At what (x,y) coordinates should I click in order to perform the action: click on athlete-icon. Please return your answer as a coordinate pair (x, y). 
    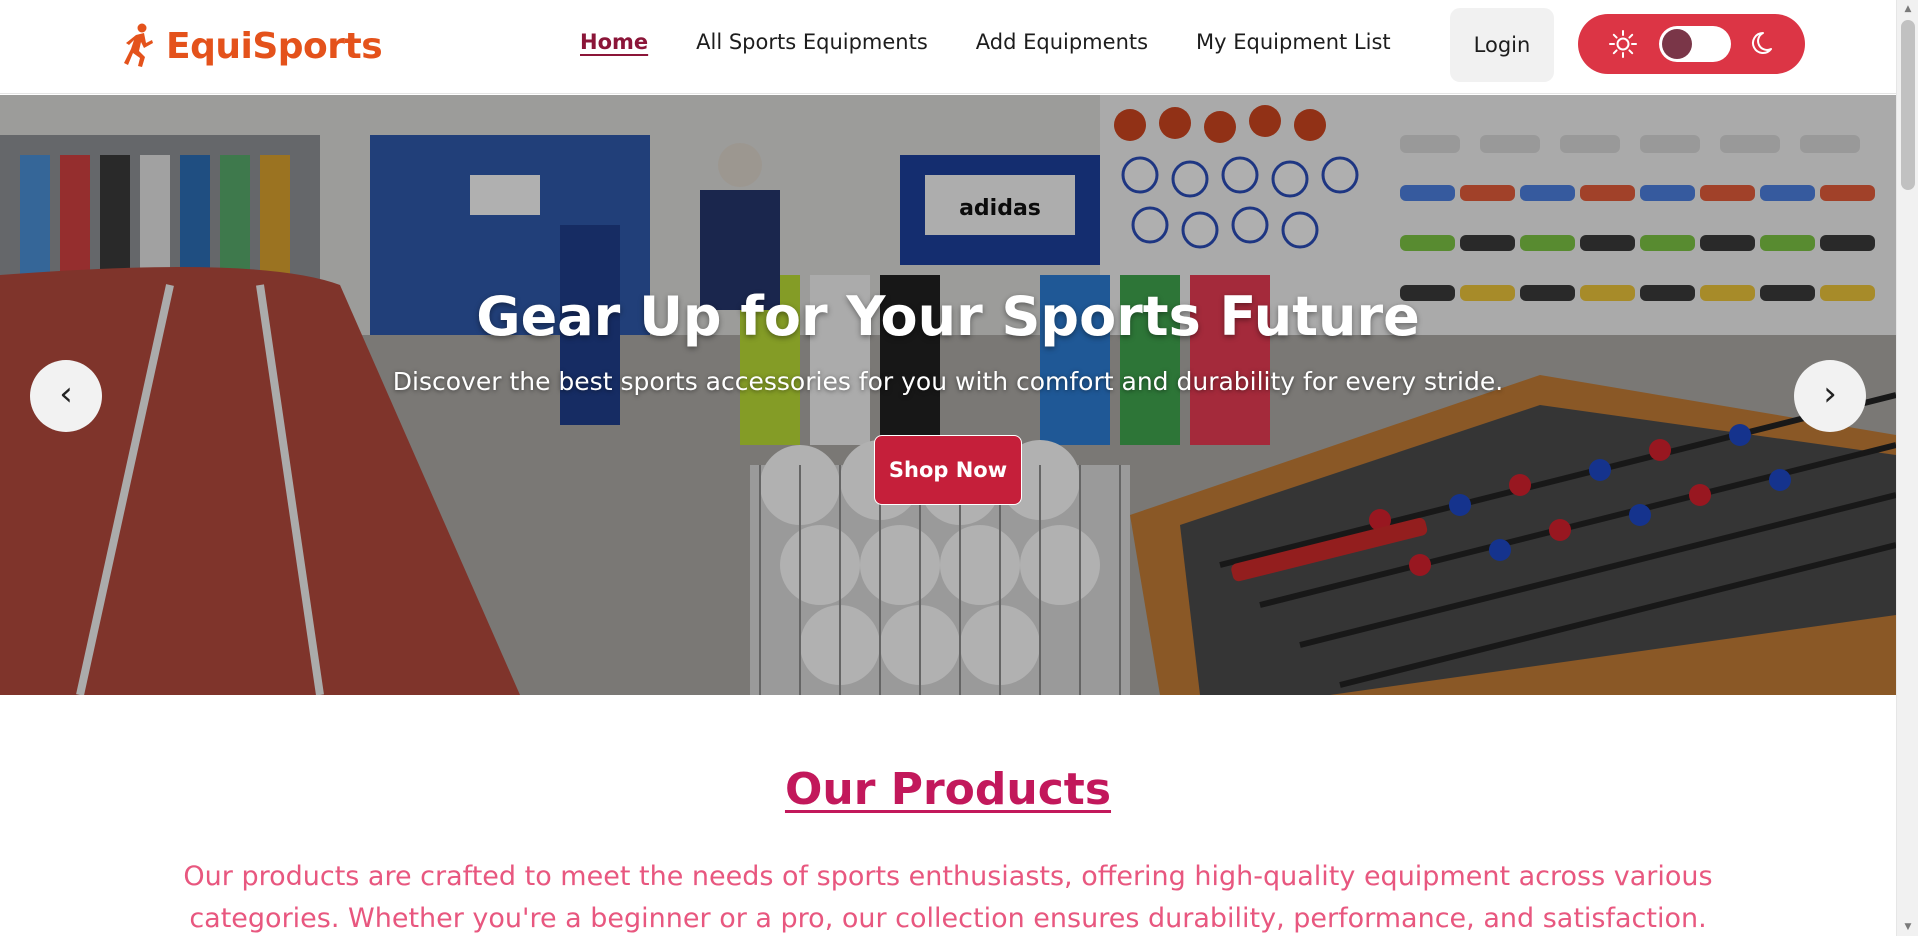
    Looking at the image, I should click on (138, 45).